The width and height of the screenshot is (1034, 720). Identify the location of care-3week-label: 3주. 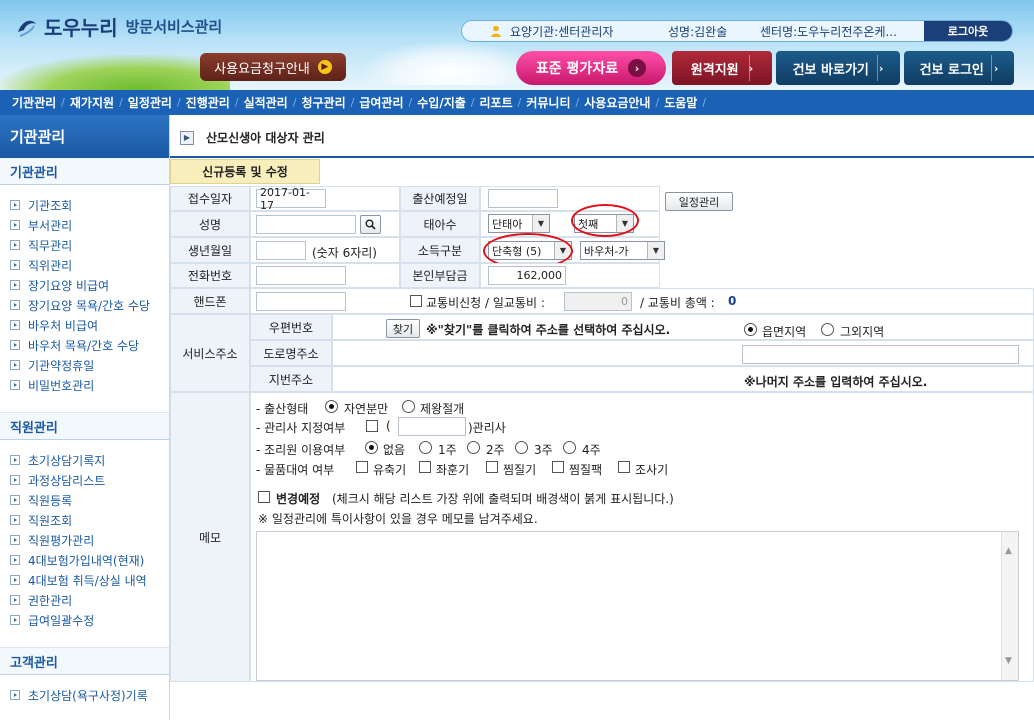
(543, 450).